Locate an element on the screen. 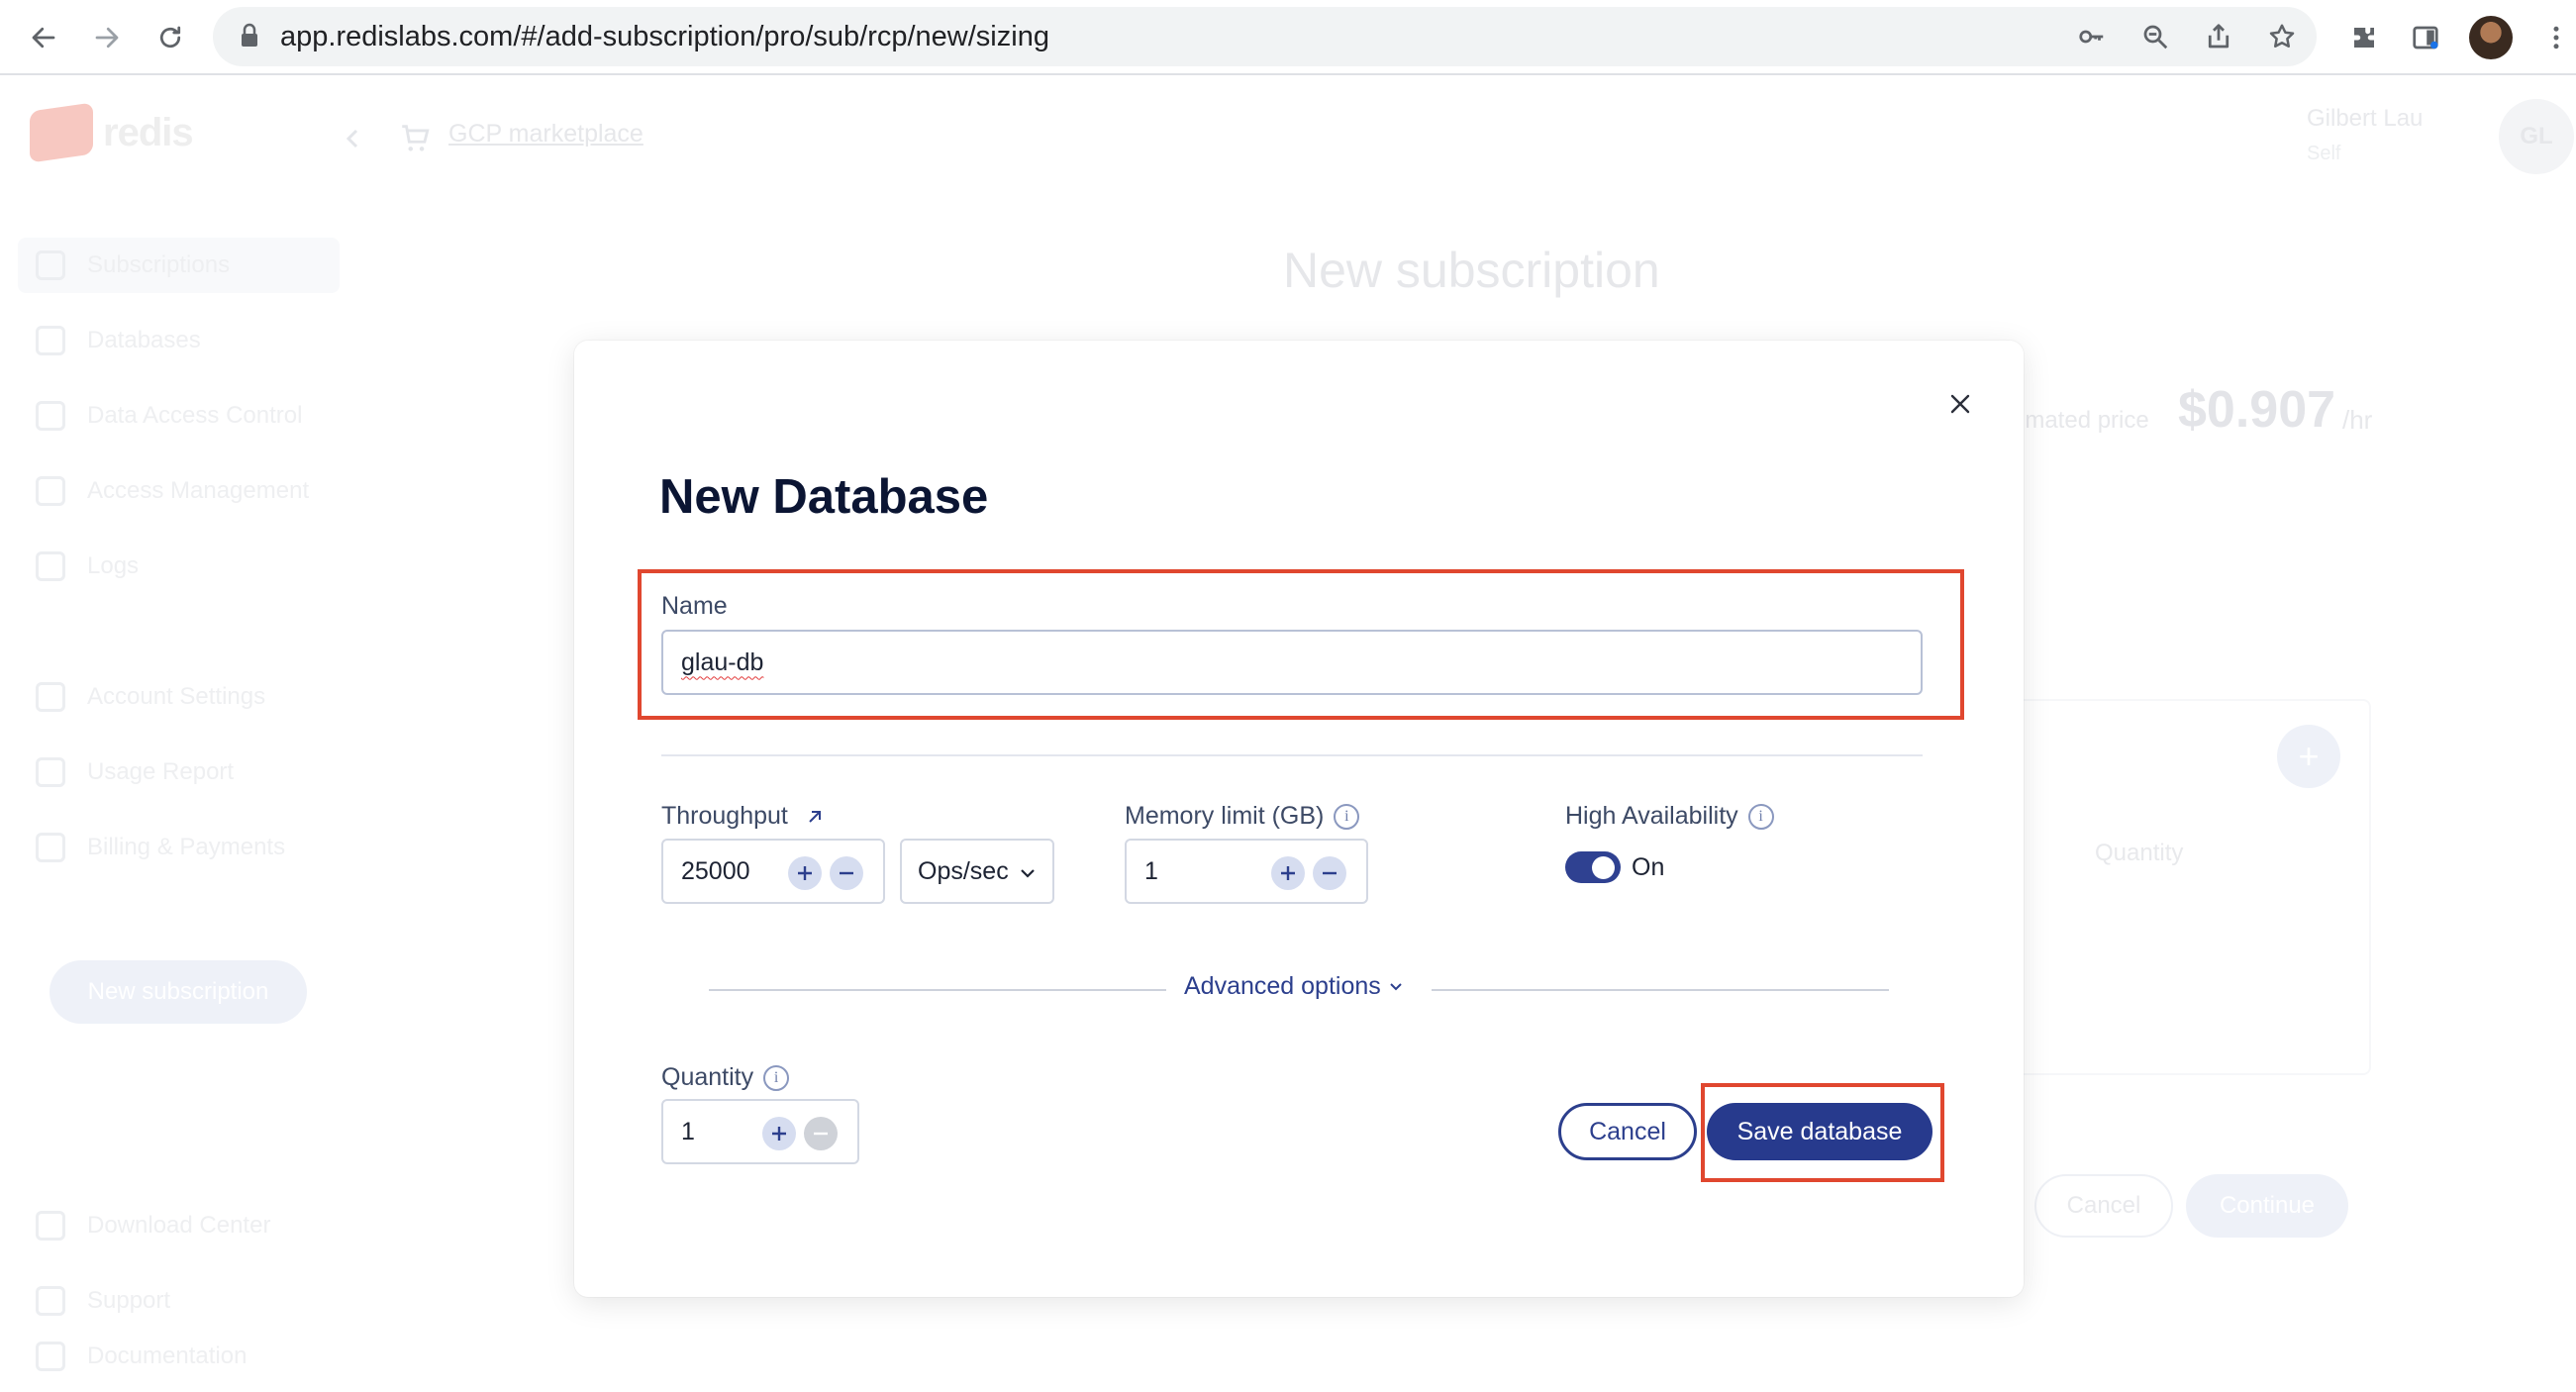  throughput-label: Throughput is located at coordinates (743, 816).